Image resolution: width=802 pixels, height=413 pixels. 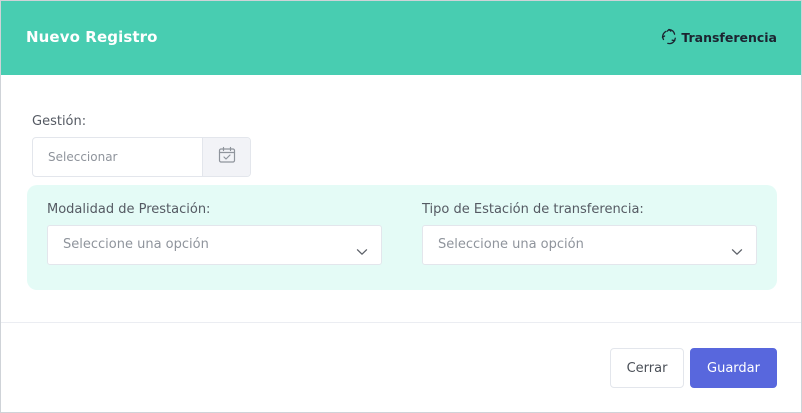 I want to click on footer-divider, so click(x=401, y=322).